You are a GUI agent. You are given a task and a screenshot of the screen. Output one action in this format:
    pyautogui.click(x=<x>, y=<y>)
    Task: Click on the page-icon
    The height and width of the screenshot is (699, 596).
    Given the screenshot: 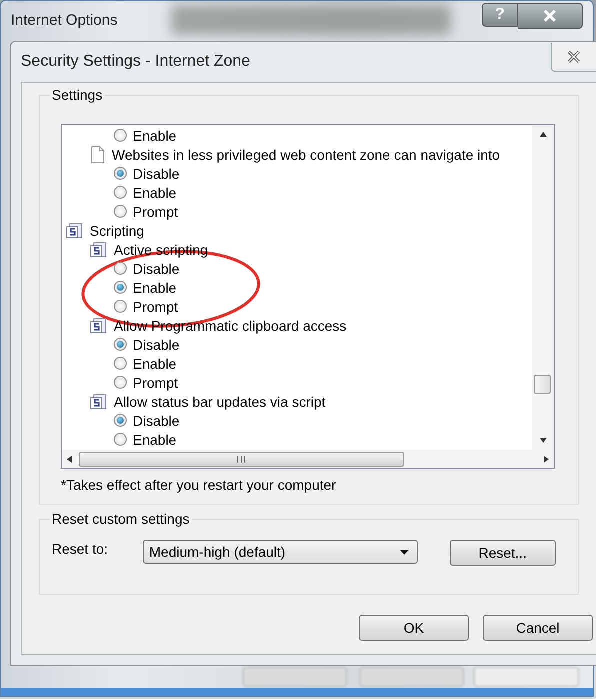 What is the action you would take?
    pyautogui.click(x=98, y=155)
    